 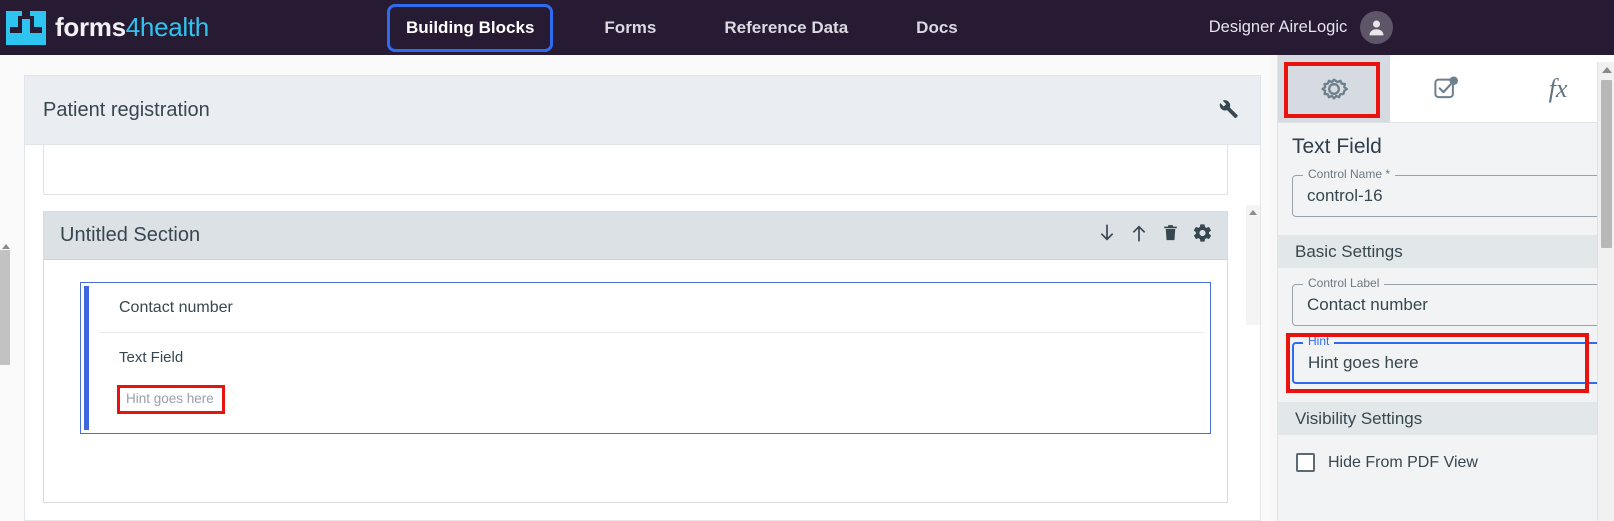 What do you see at coordinates (1253, 265) in the screenshot?
I see `canvas-inner-scrollbar` at bounding box center [1253, 265].